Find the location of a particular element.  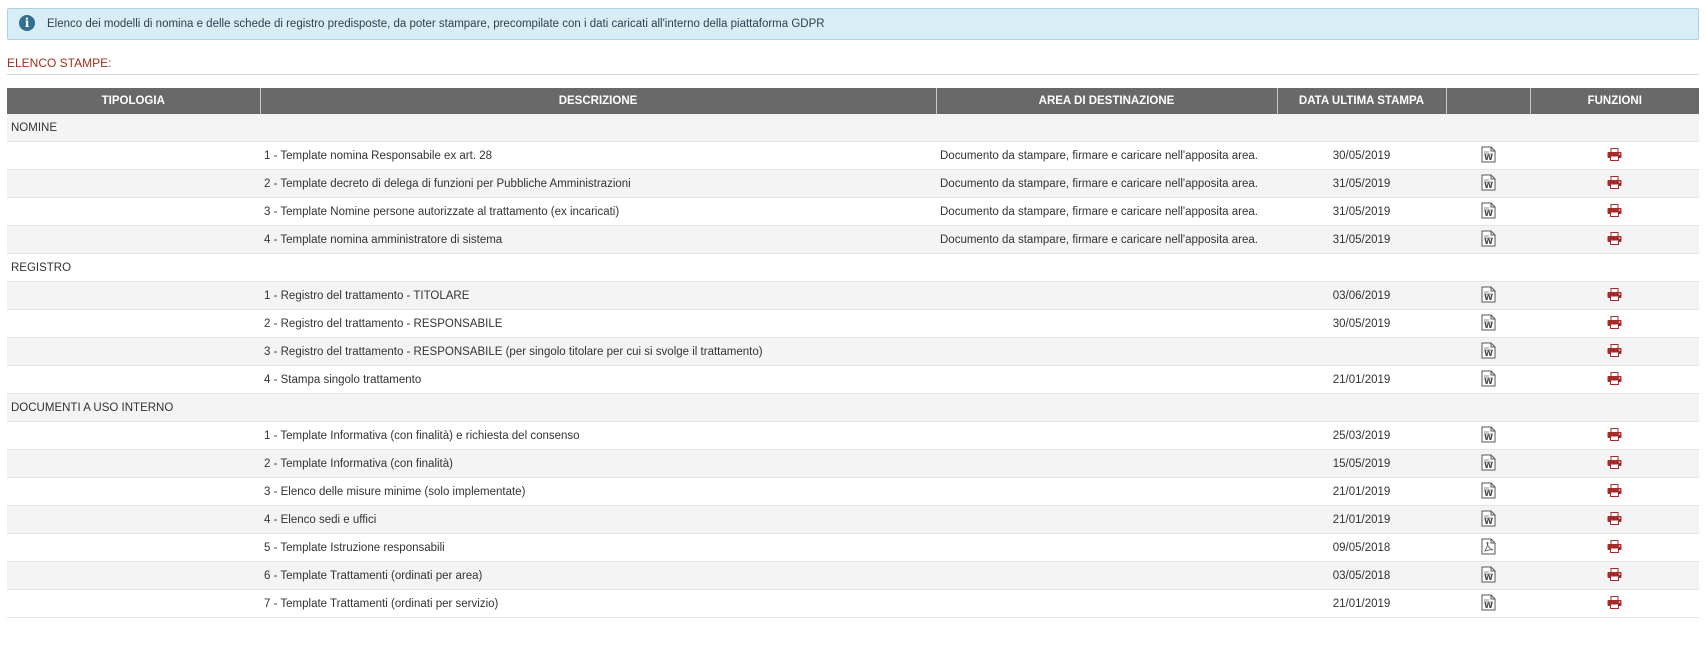

col-header-tipologia: TIPOLOGIA is located at coordinates (133, 101).